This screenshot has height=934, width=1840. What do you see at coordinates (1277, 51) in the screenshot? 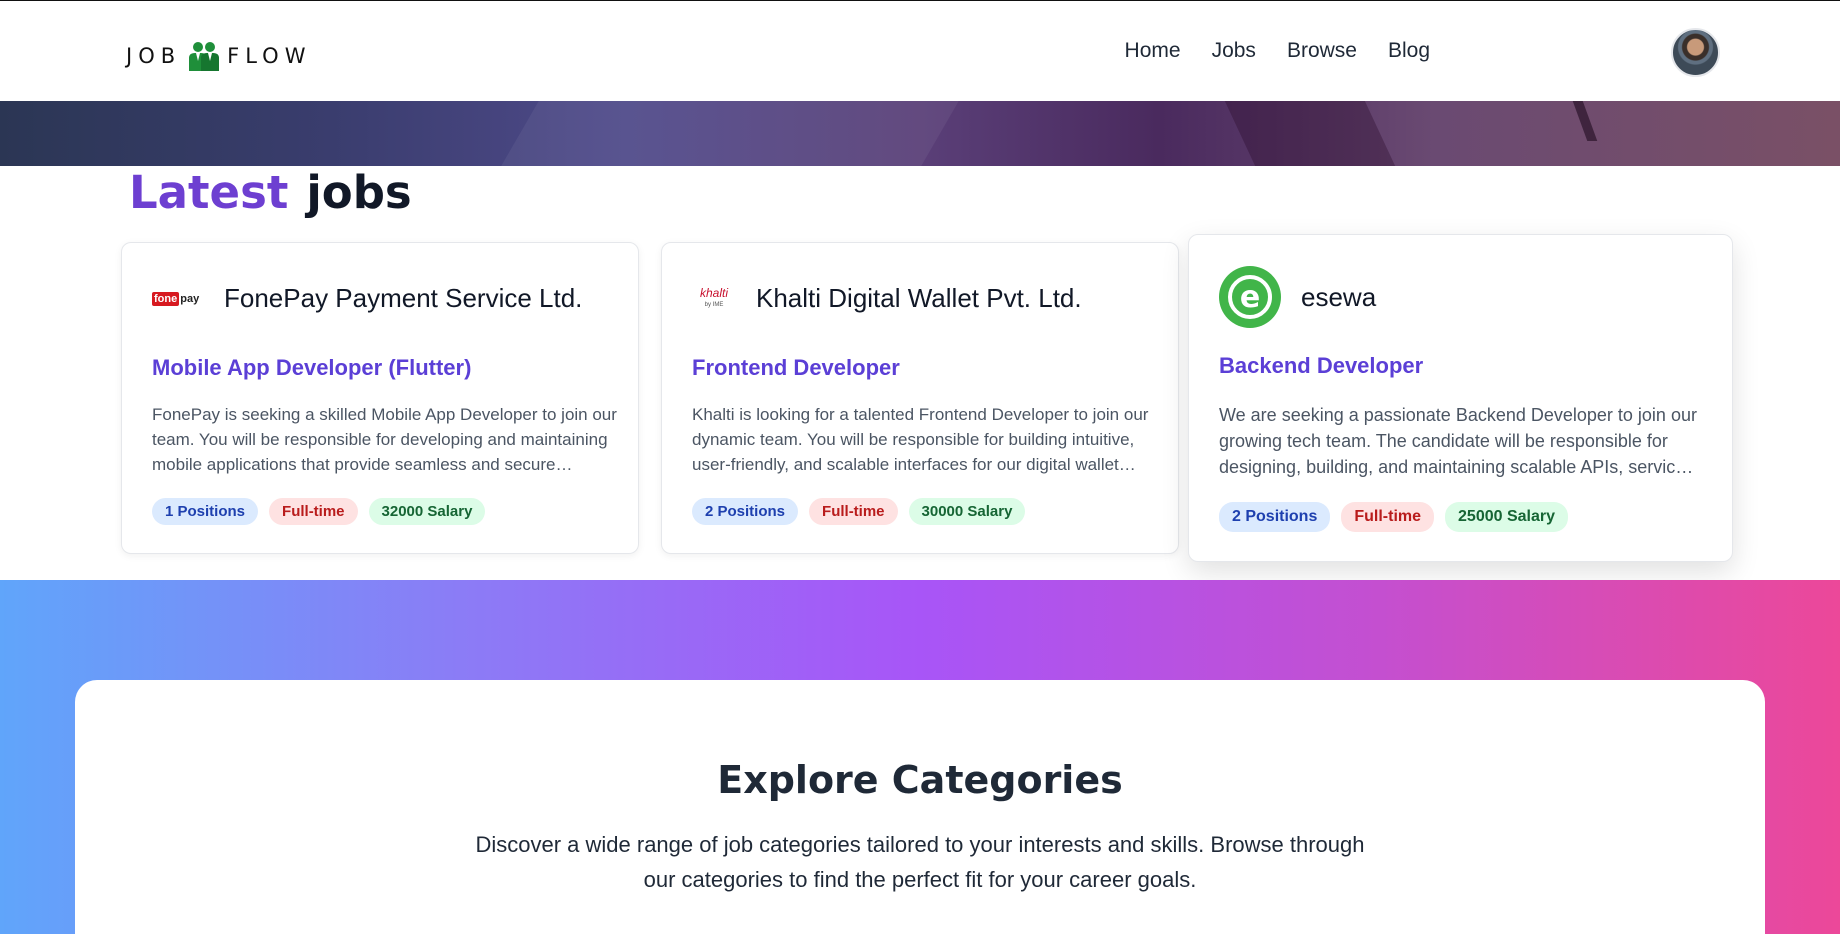
I see `main-nav: Home Jobs Browse Blog` at bounding box center [1277, 51].